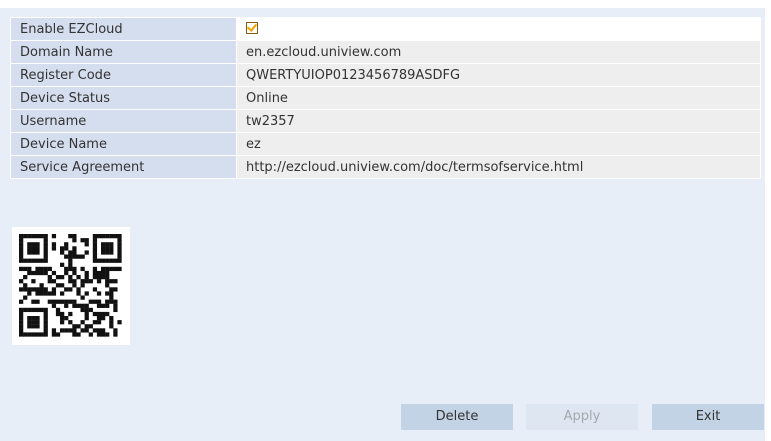  What do you see at coordinates (123, 167) in the screenshot?
I see `service-agreement-label: Service Agreement` at bounding box center [123, 167].